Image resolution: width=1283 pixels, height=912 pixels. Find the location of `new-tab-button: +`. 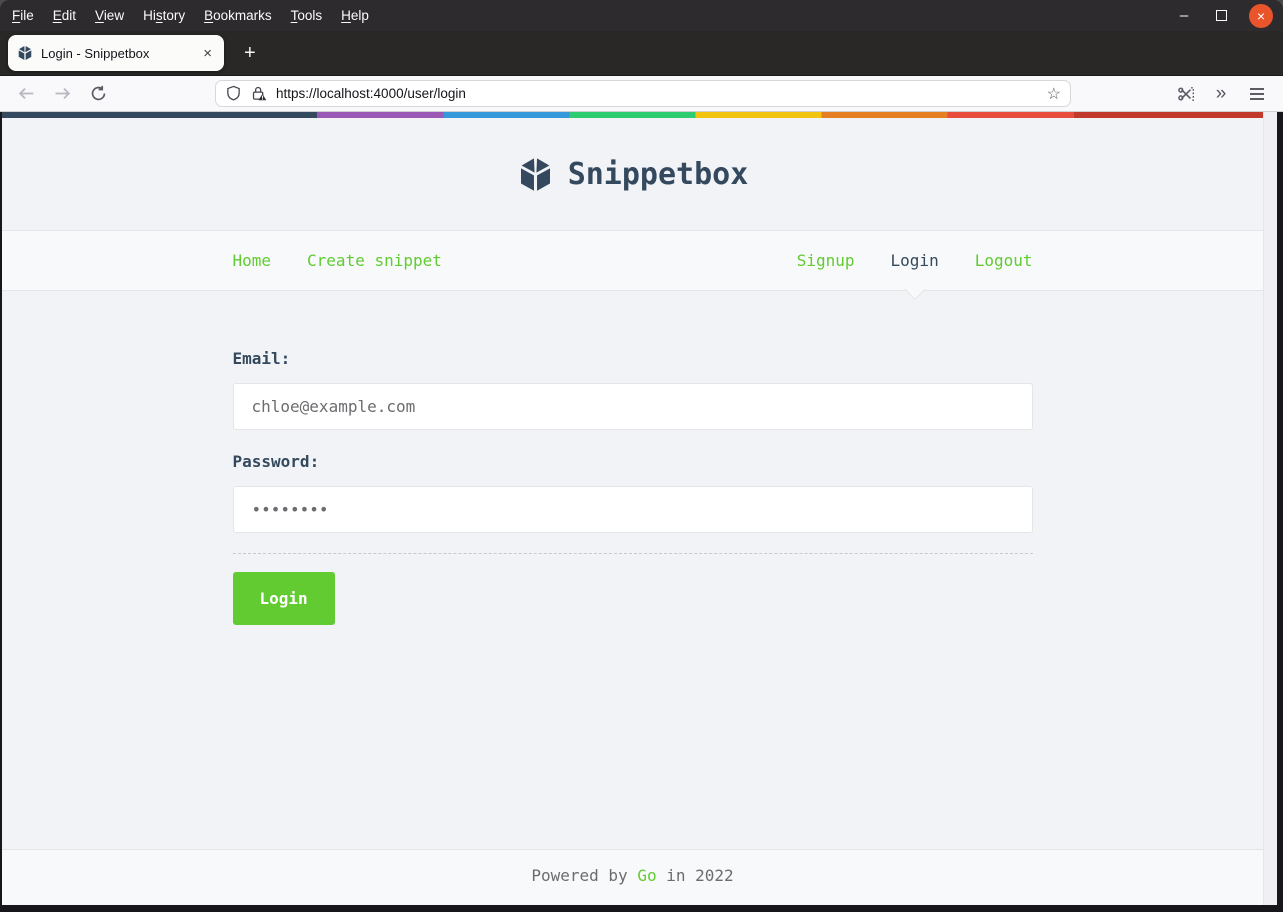

new-tab-button: + is located at coordinates (250, 53).